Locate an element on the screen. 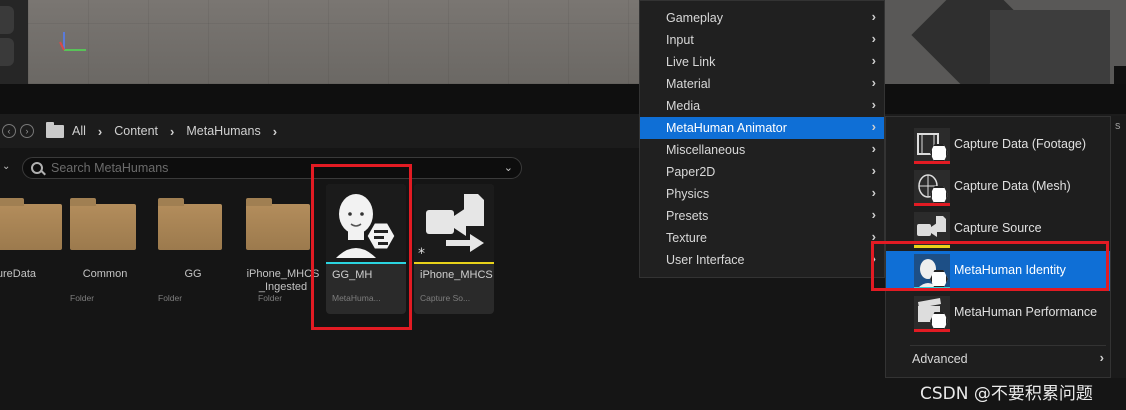 Image resolution: width=1126 pixels, height=410 pixels. capture-mesh-icon is located at coordinates (932, 188).